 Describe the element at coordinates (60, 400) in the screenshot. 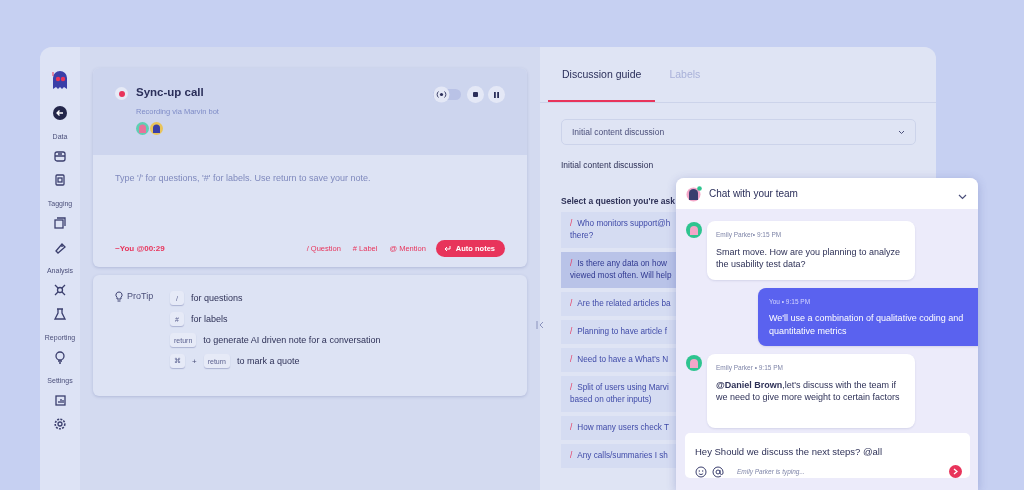

I see `chart-icon` at that location.